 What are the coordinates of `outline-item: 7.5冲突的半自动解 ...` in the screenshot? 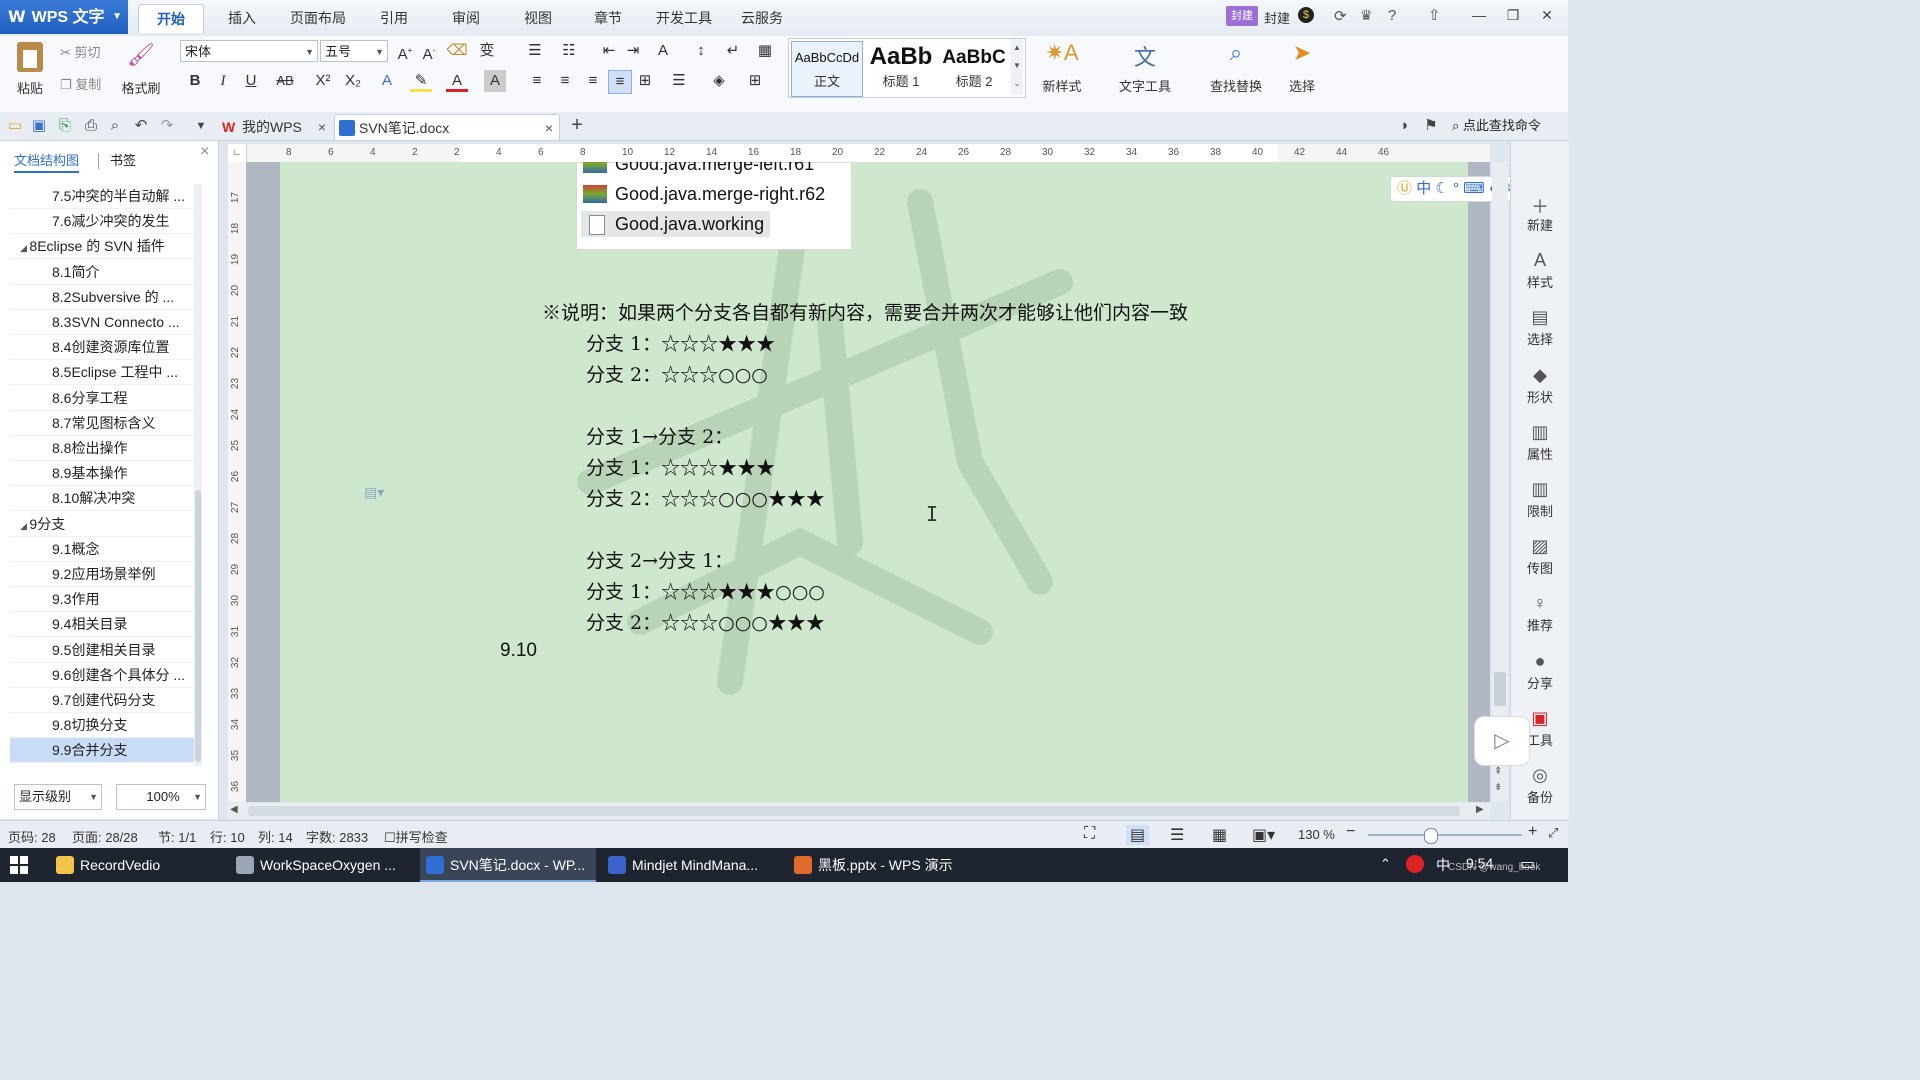 It's located at (102, 196).